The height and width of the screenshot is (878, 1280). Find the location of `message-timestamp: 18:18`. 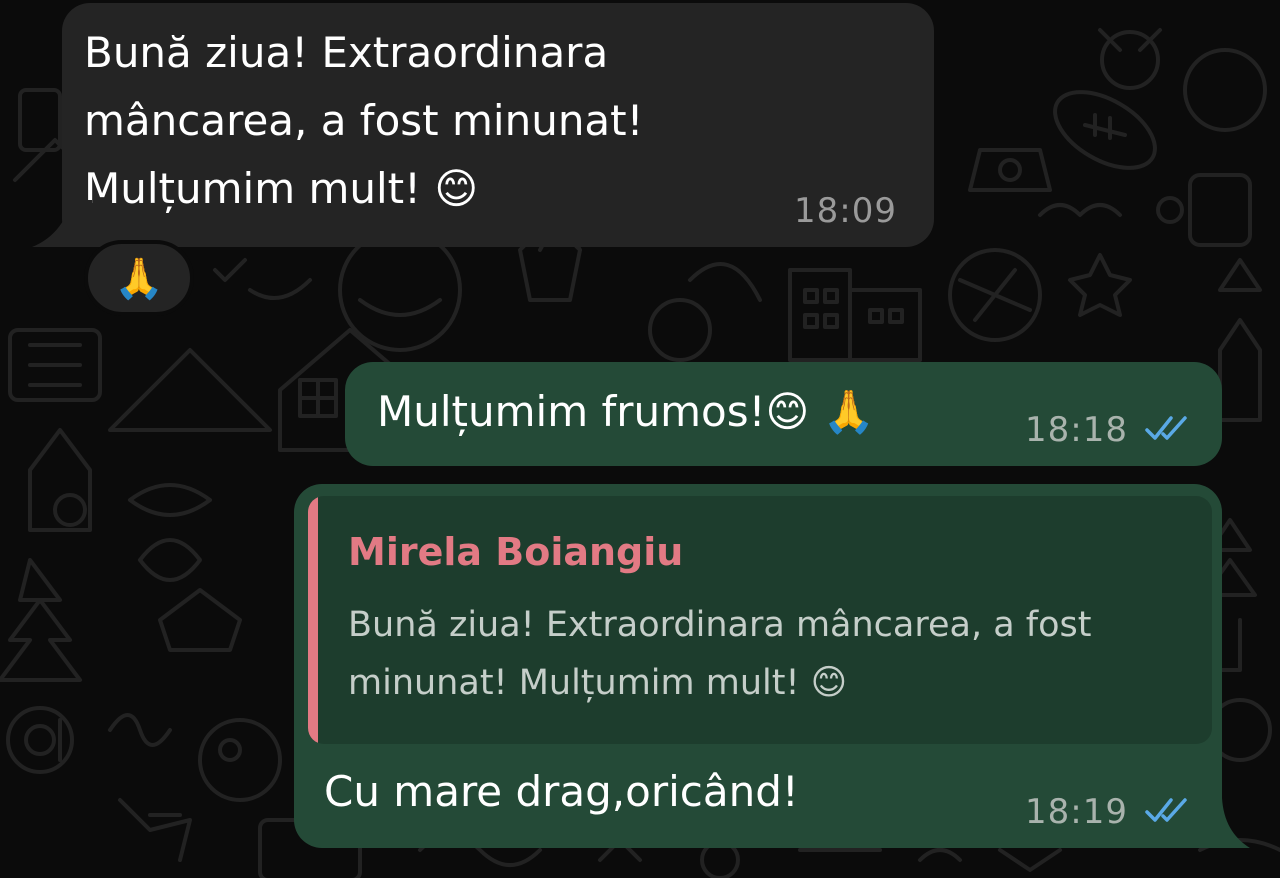

message-timestamp: 18:18 is located at coordinates (1076, 430).